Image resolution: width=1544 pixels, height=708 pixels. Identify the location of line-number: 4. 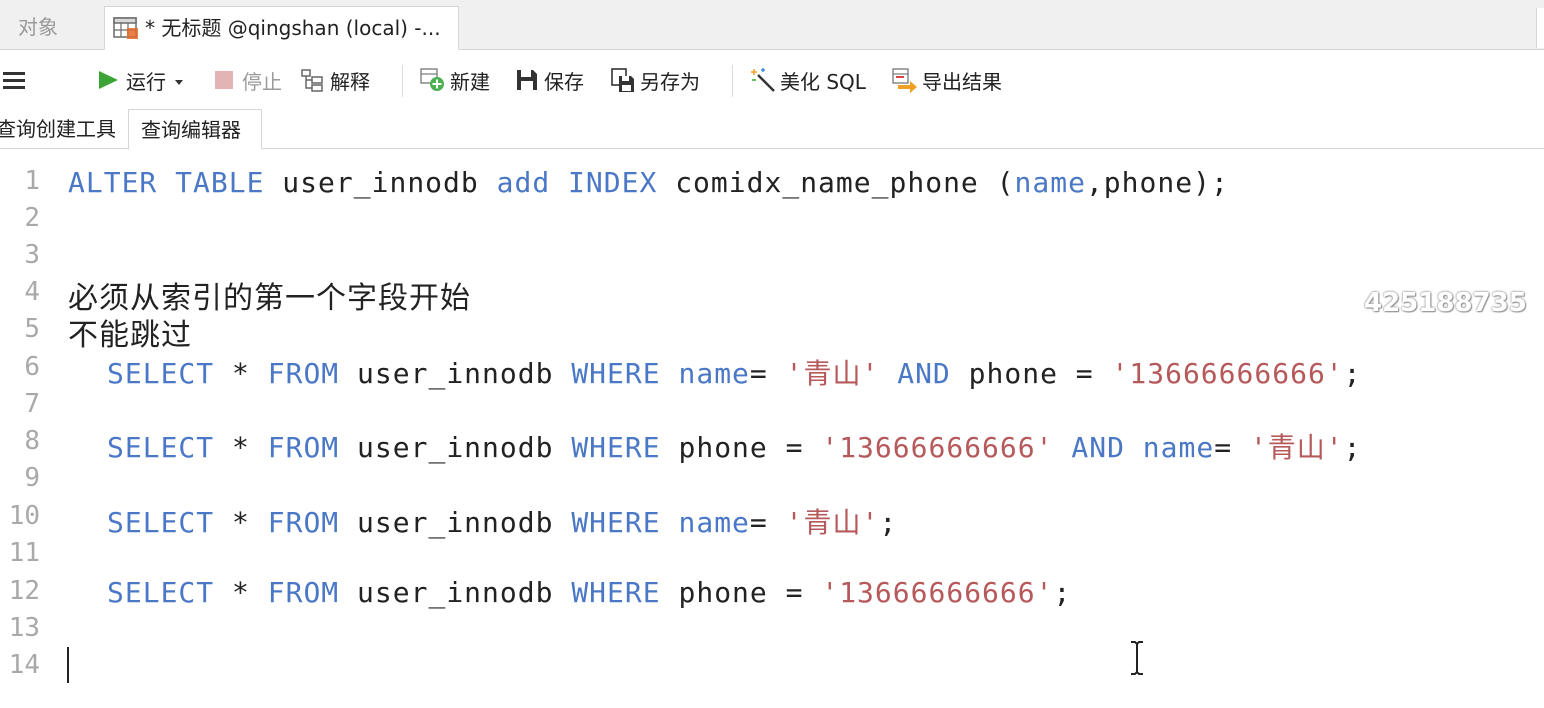
(32, 292).